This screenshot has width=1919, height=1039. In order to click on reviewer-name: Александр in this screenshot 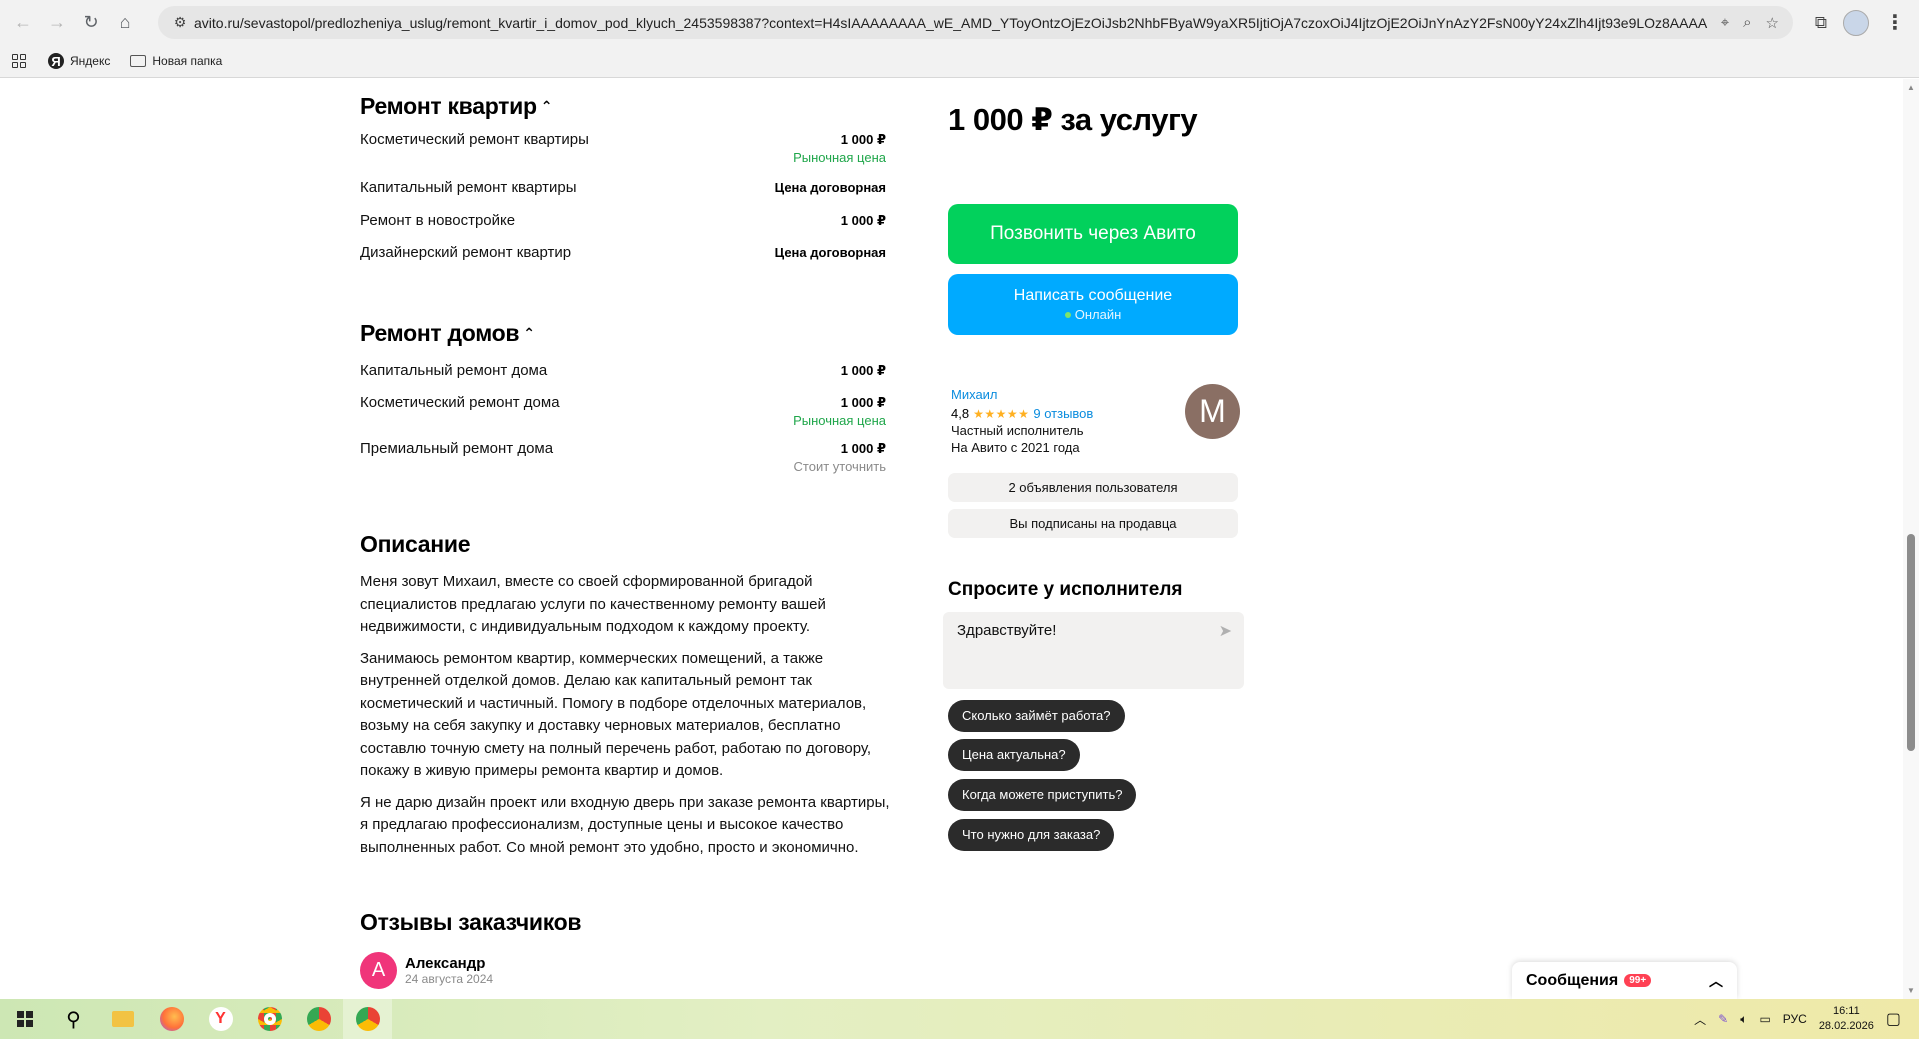, I will do `click(445, 963)`.